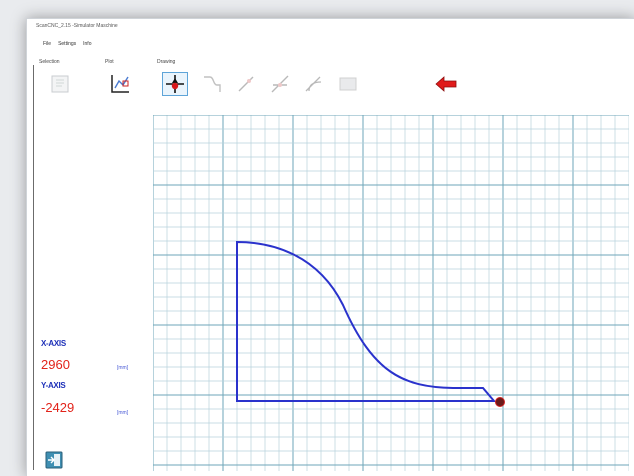 Image resolution: width=634 pixels, height=476 pixels. Describe the element at coordinates (53, 343) in the screenshot. I see `x-axis-label: X-AXIS` at that location.